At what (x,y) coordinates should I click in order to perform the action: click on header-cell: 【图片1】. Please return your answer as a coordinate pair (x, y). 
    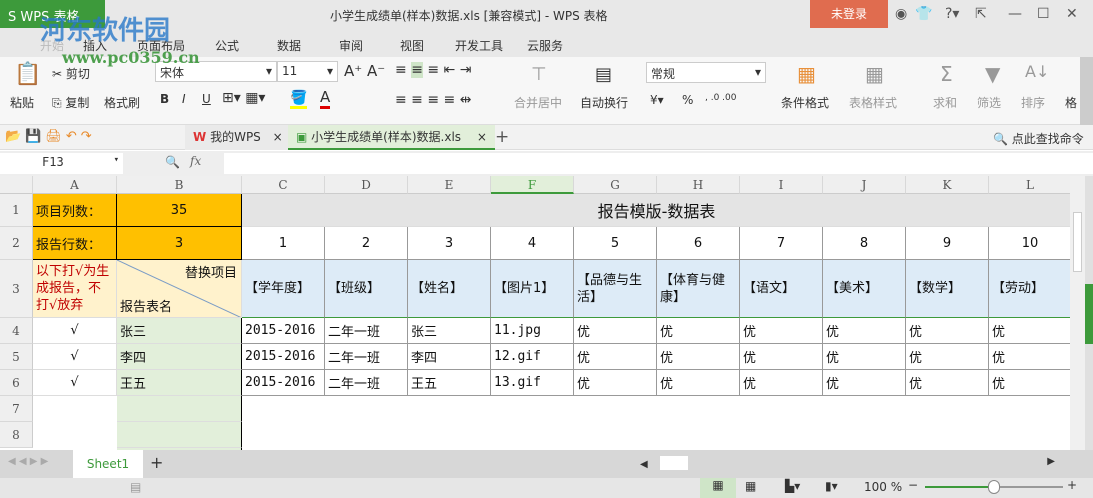
    Looking at the image, I should click on (532, 289).